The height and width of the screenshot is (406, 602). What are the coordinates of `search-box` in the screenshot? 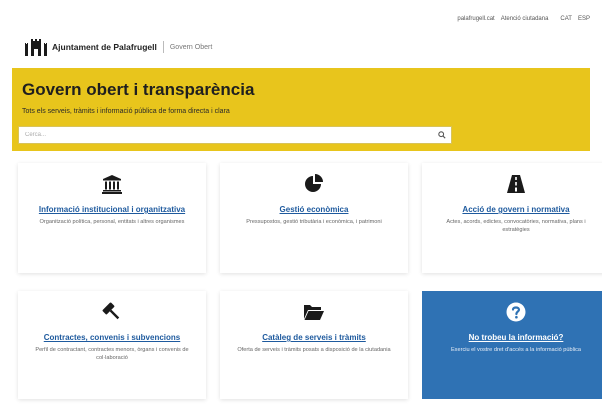 It's located at (235, 135).